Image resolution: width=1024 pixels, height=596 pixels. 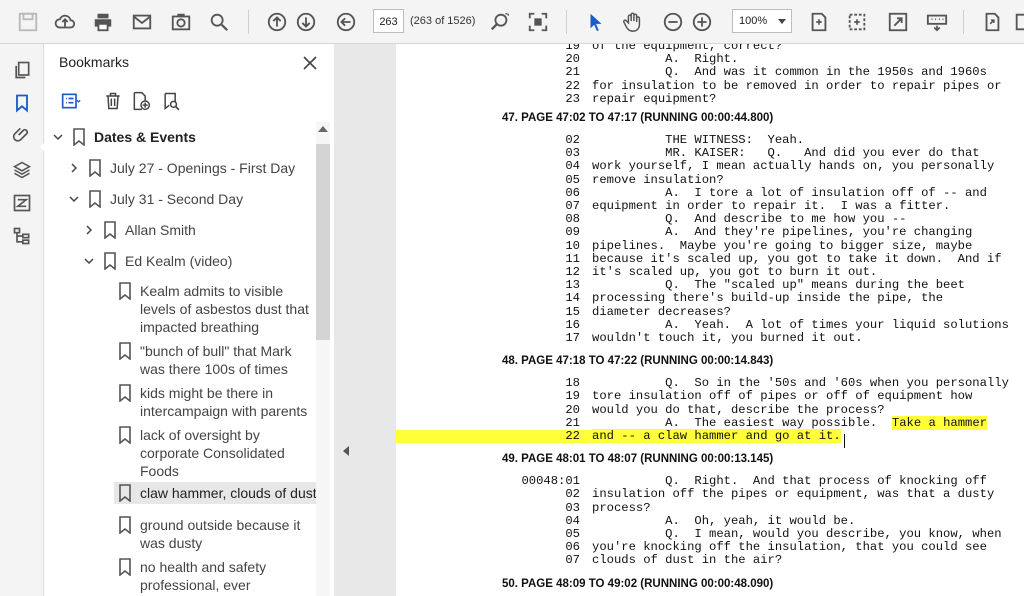 What do you see at coordinates (177, 199) in the screenshot?
I see `bookmark-label: July 31 - Second Day` at bounding box center [177, 199].